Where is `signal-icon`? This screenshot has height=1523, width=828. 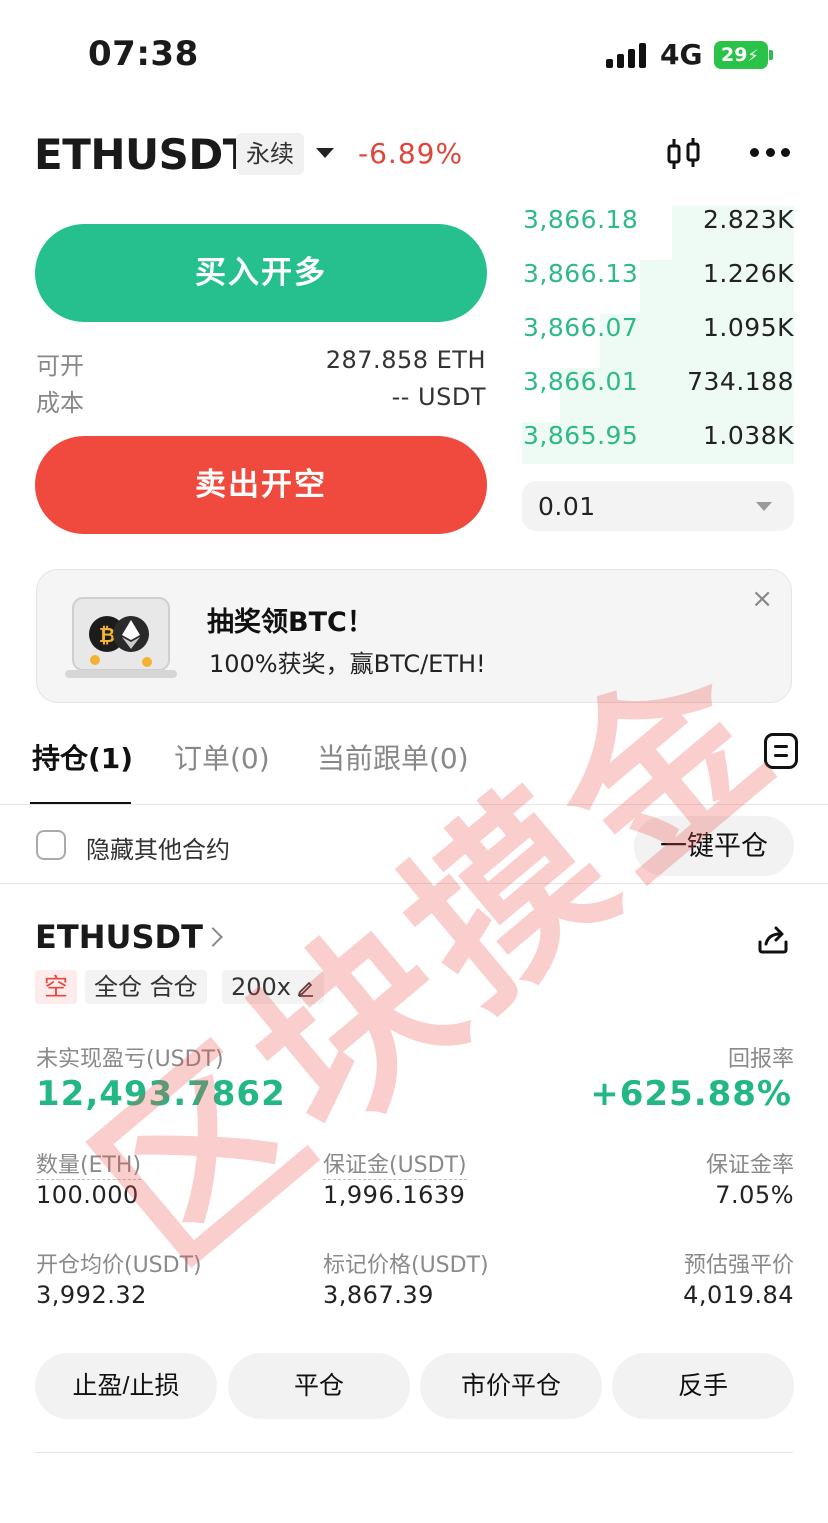 signal-icon is located at coordinates (627, 55).